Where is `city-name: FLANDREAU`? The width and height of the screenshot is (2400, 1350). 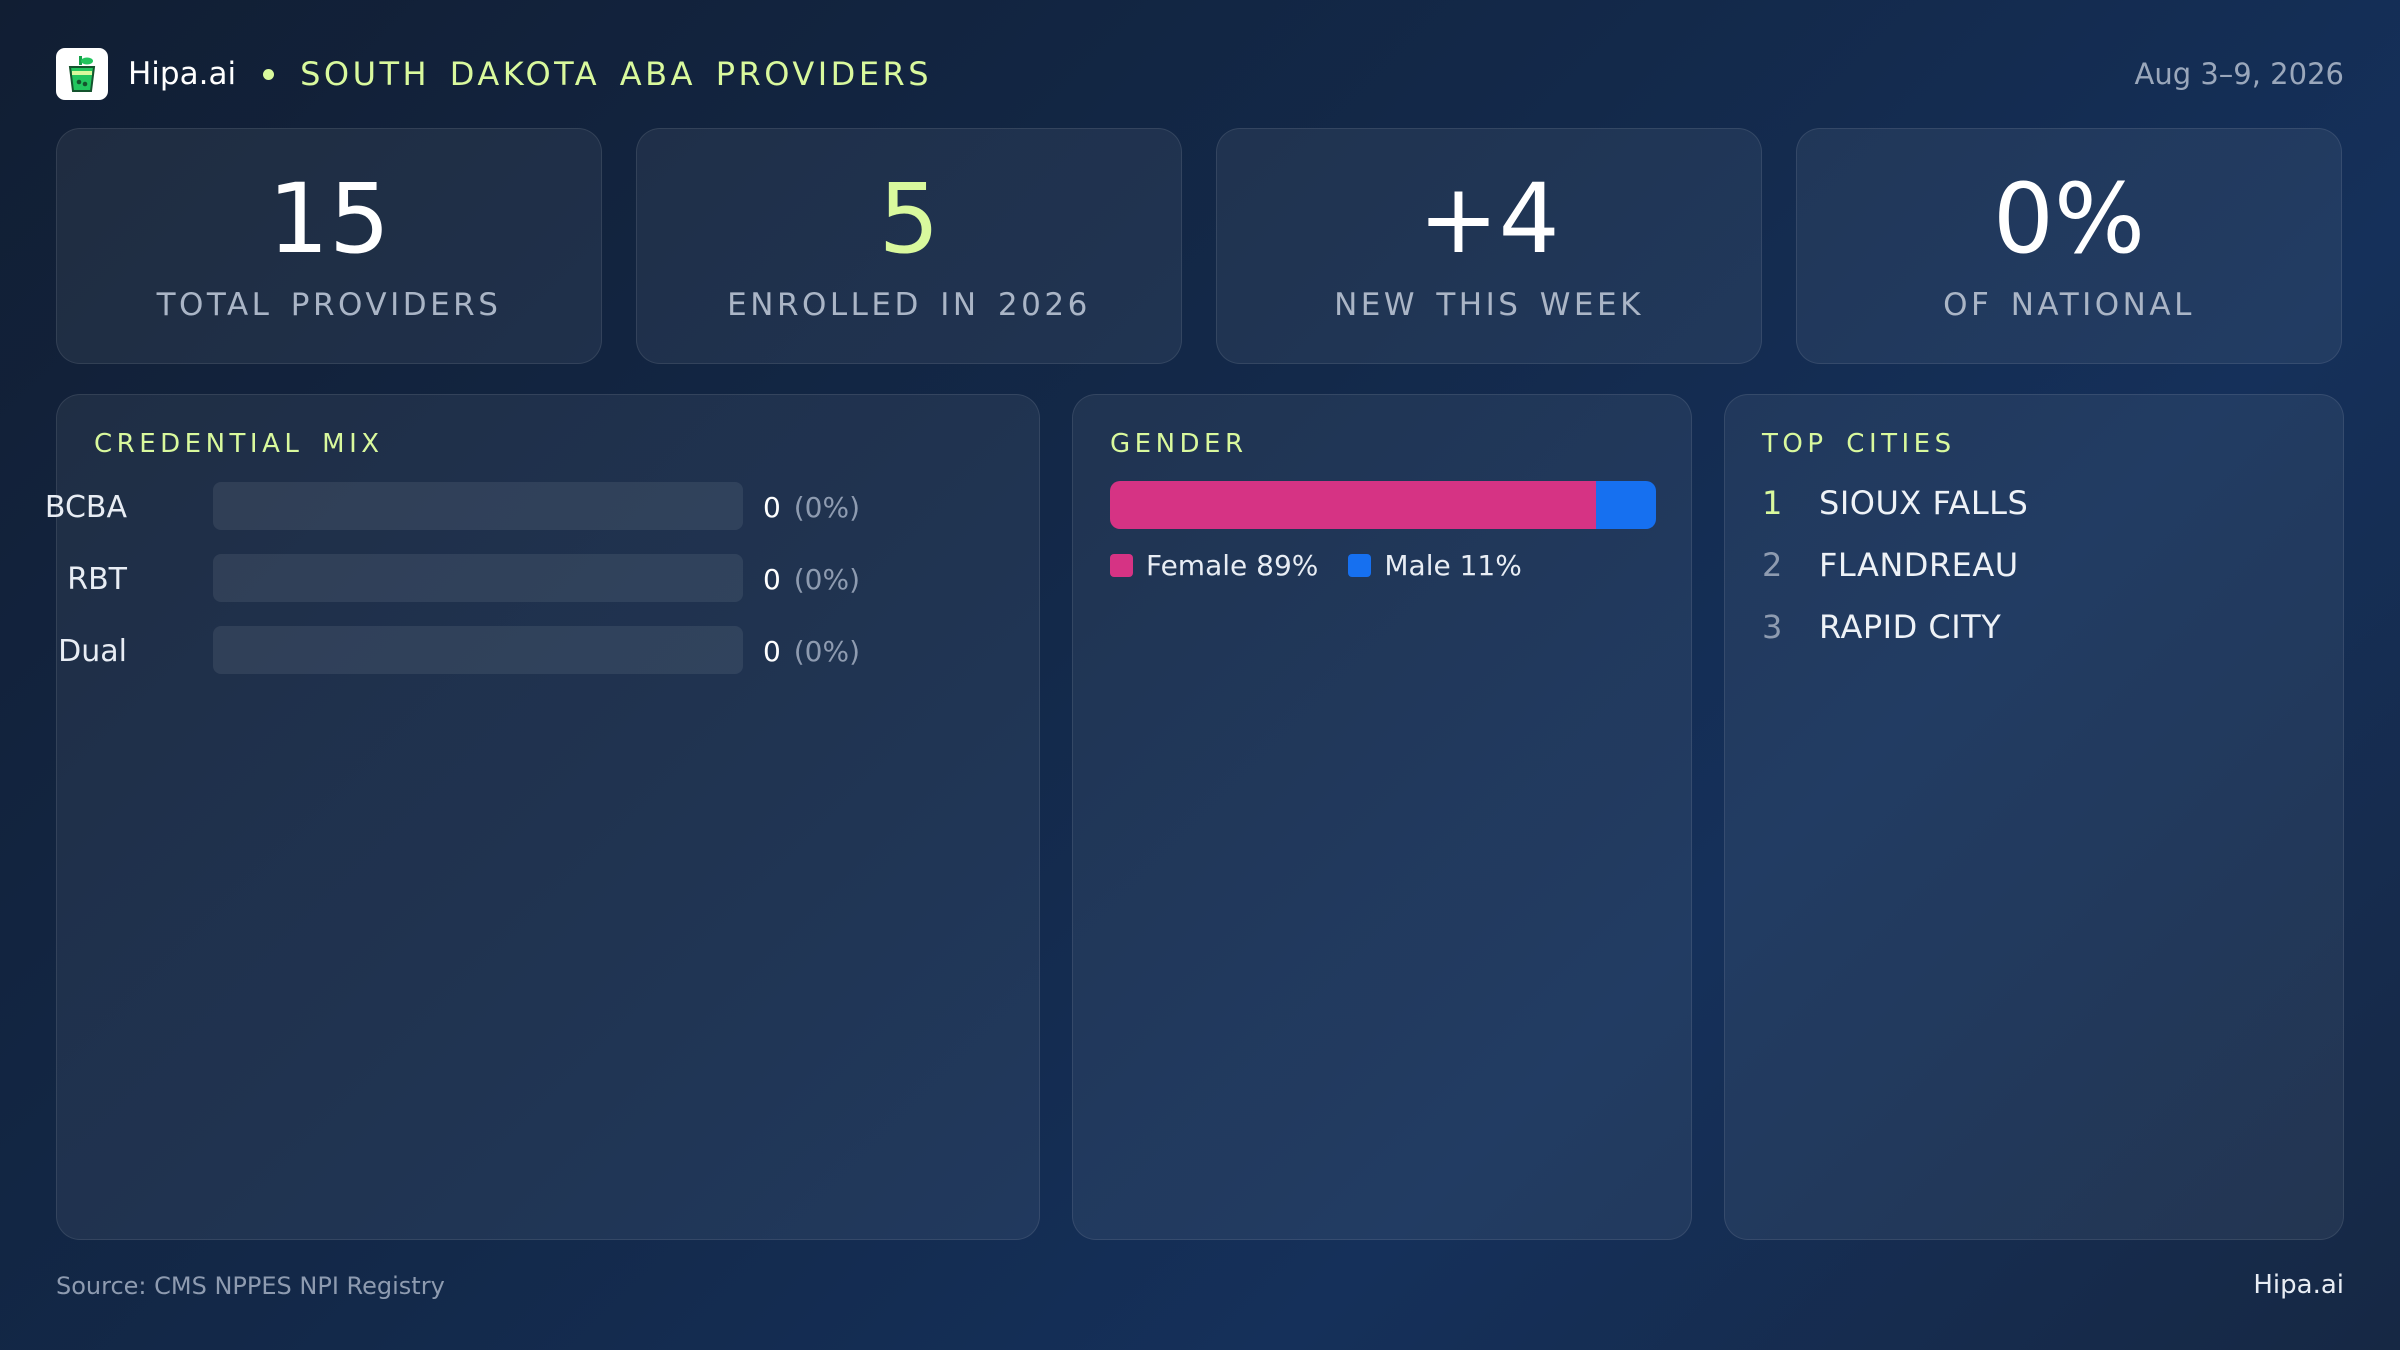 city-name: FLANDREAU is located at coordinates (1919, 565).